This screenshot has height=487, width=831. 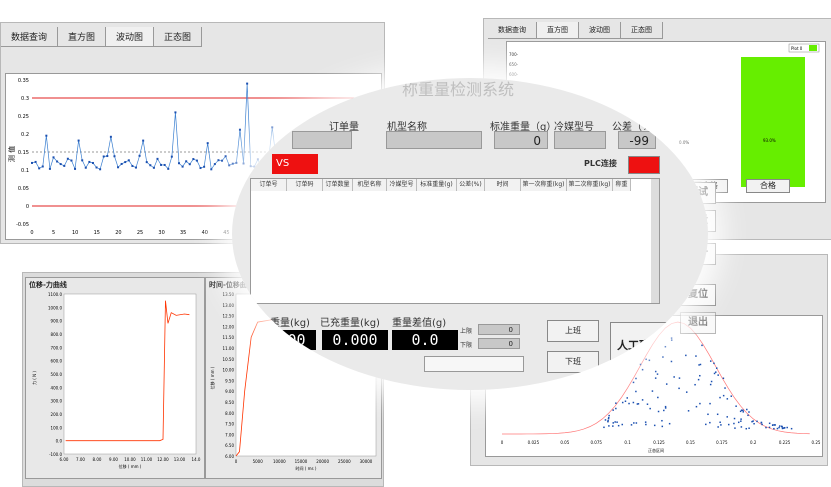 I want to click on upper-limit-field: 0, so click(x=499, y=329).